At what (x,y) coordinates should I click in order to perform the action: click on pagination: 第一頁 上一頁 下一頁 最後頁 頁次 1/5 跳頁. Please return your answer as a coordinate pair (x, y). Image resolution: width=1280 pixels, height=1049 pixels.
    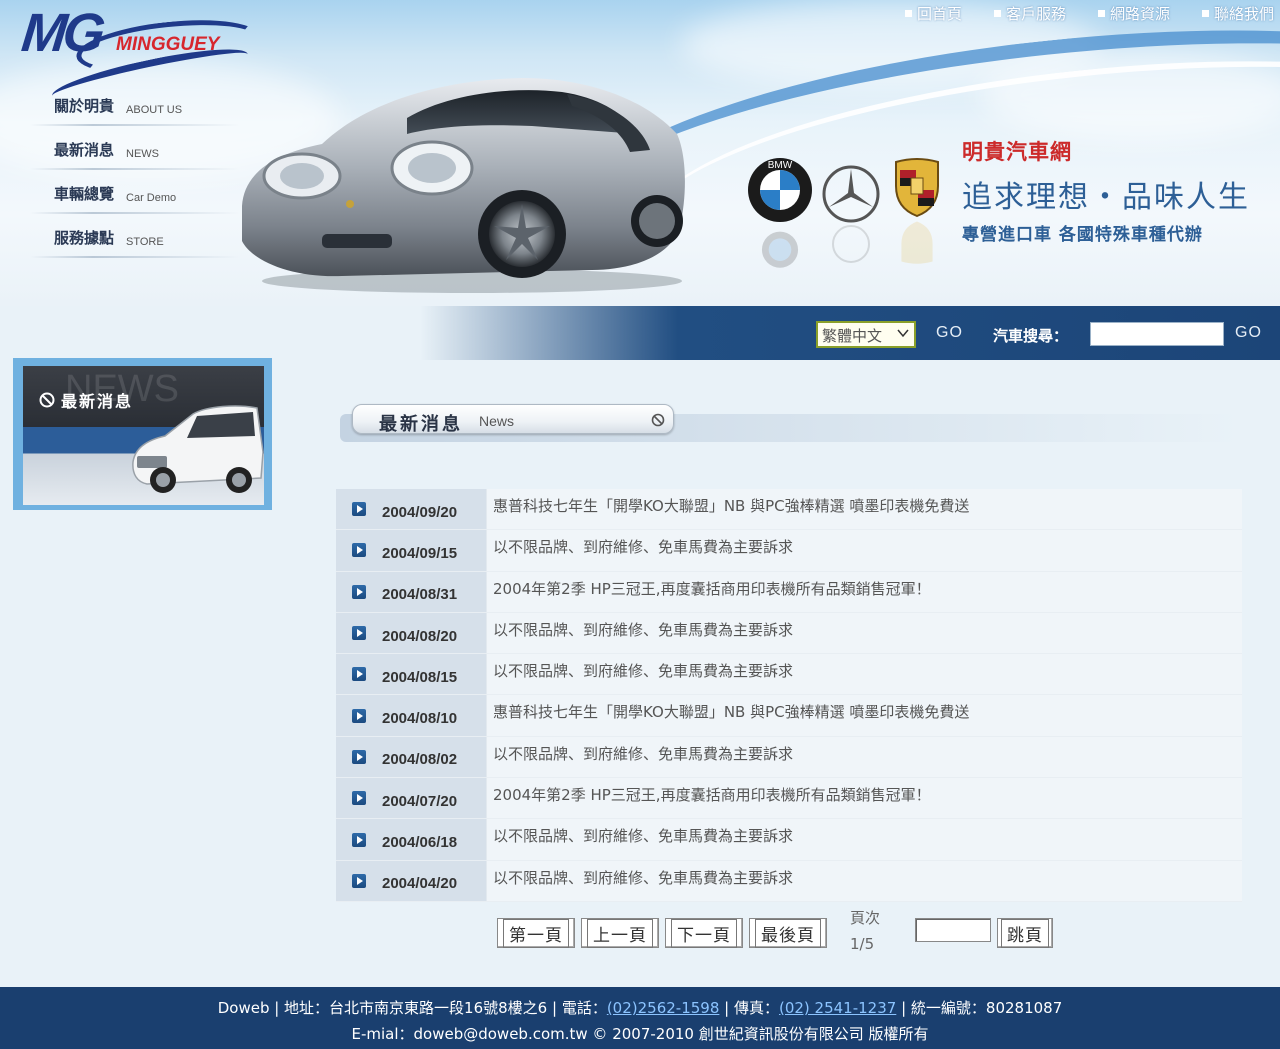
    Looking at the image, I should click on (777, 932).